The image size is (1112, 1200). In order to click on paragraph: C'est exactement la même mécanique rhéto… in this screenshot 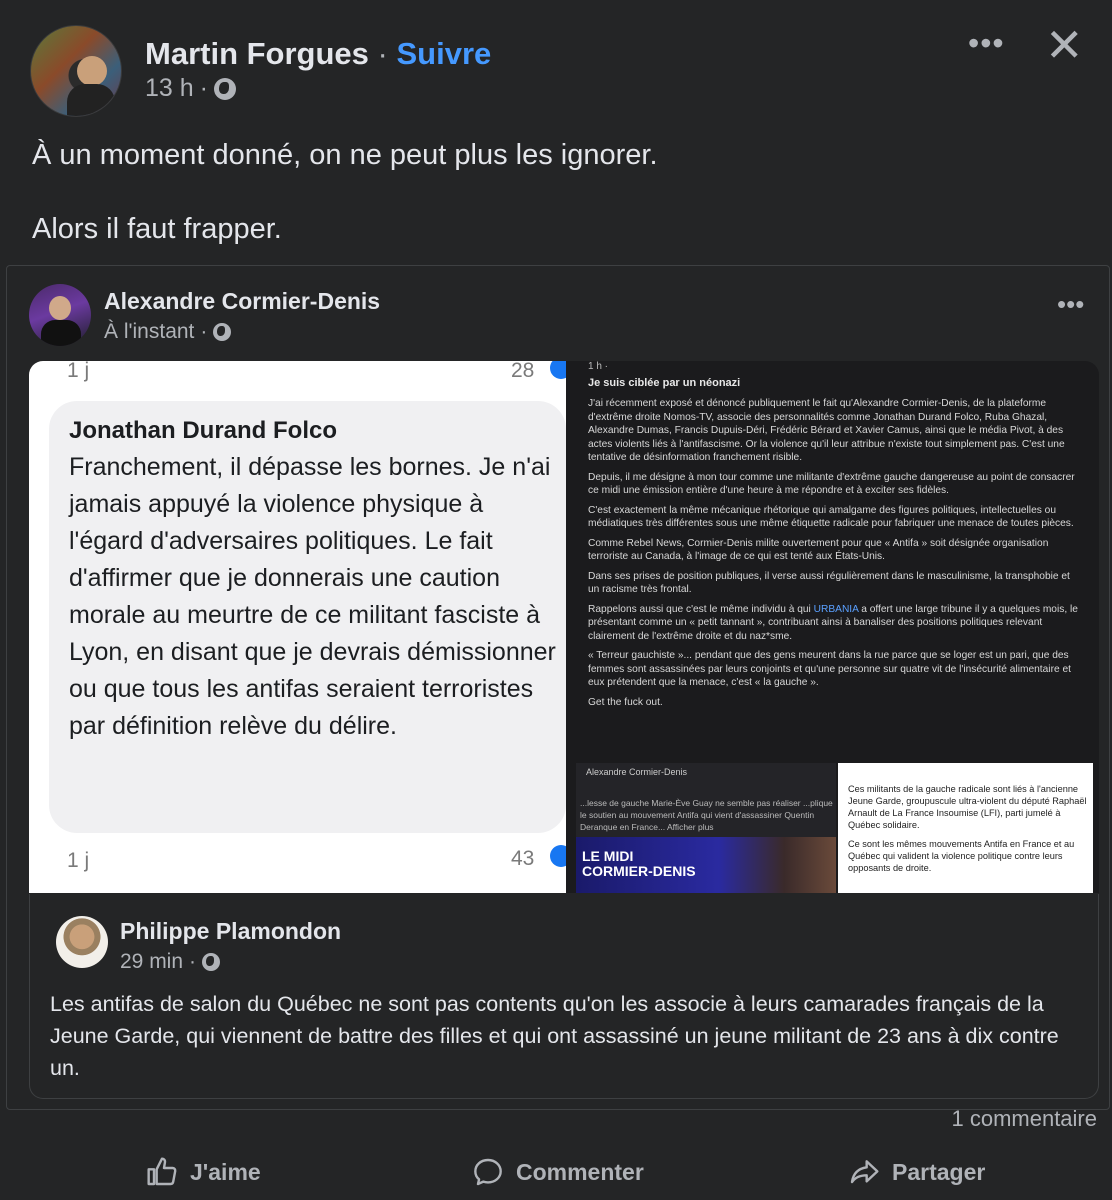, I will do `click(831, 517)`.